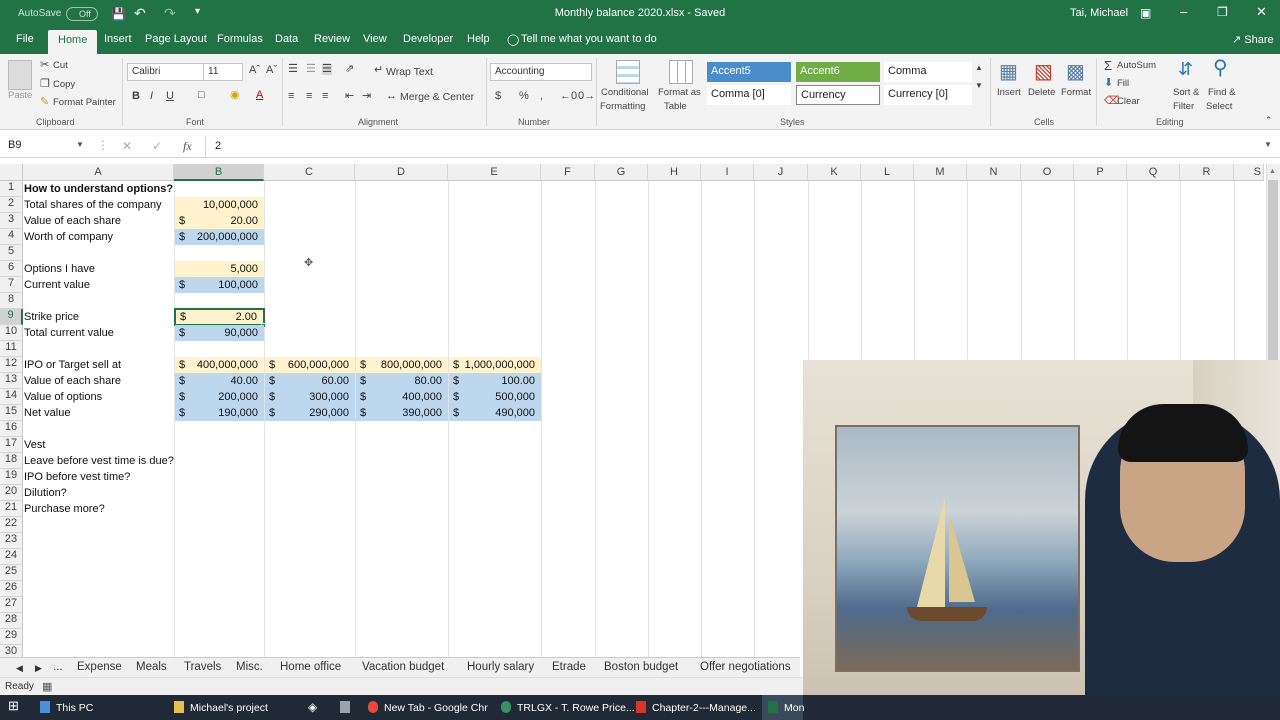  What do you see at coordinates (309, 96) in the screenshot?
I see `align-center-icon: ≡` at bounding box center [309, 96].